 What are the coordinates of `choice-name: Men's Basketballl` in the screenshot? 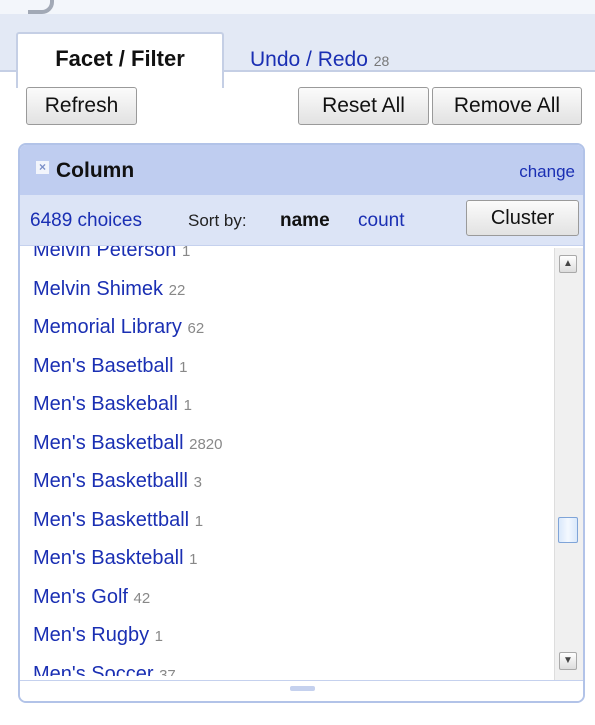 It's located at (110, 481).